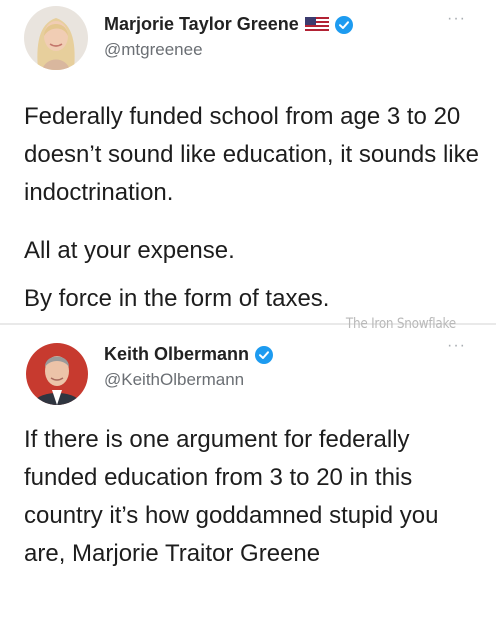  What do you see at coordinates (201, 24) in the screenshot?
I see `display-name: Marjorie Taylor Greene` at bounding box center [201, 24].